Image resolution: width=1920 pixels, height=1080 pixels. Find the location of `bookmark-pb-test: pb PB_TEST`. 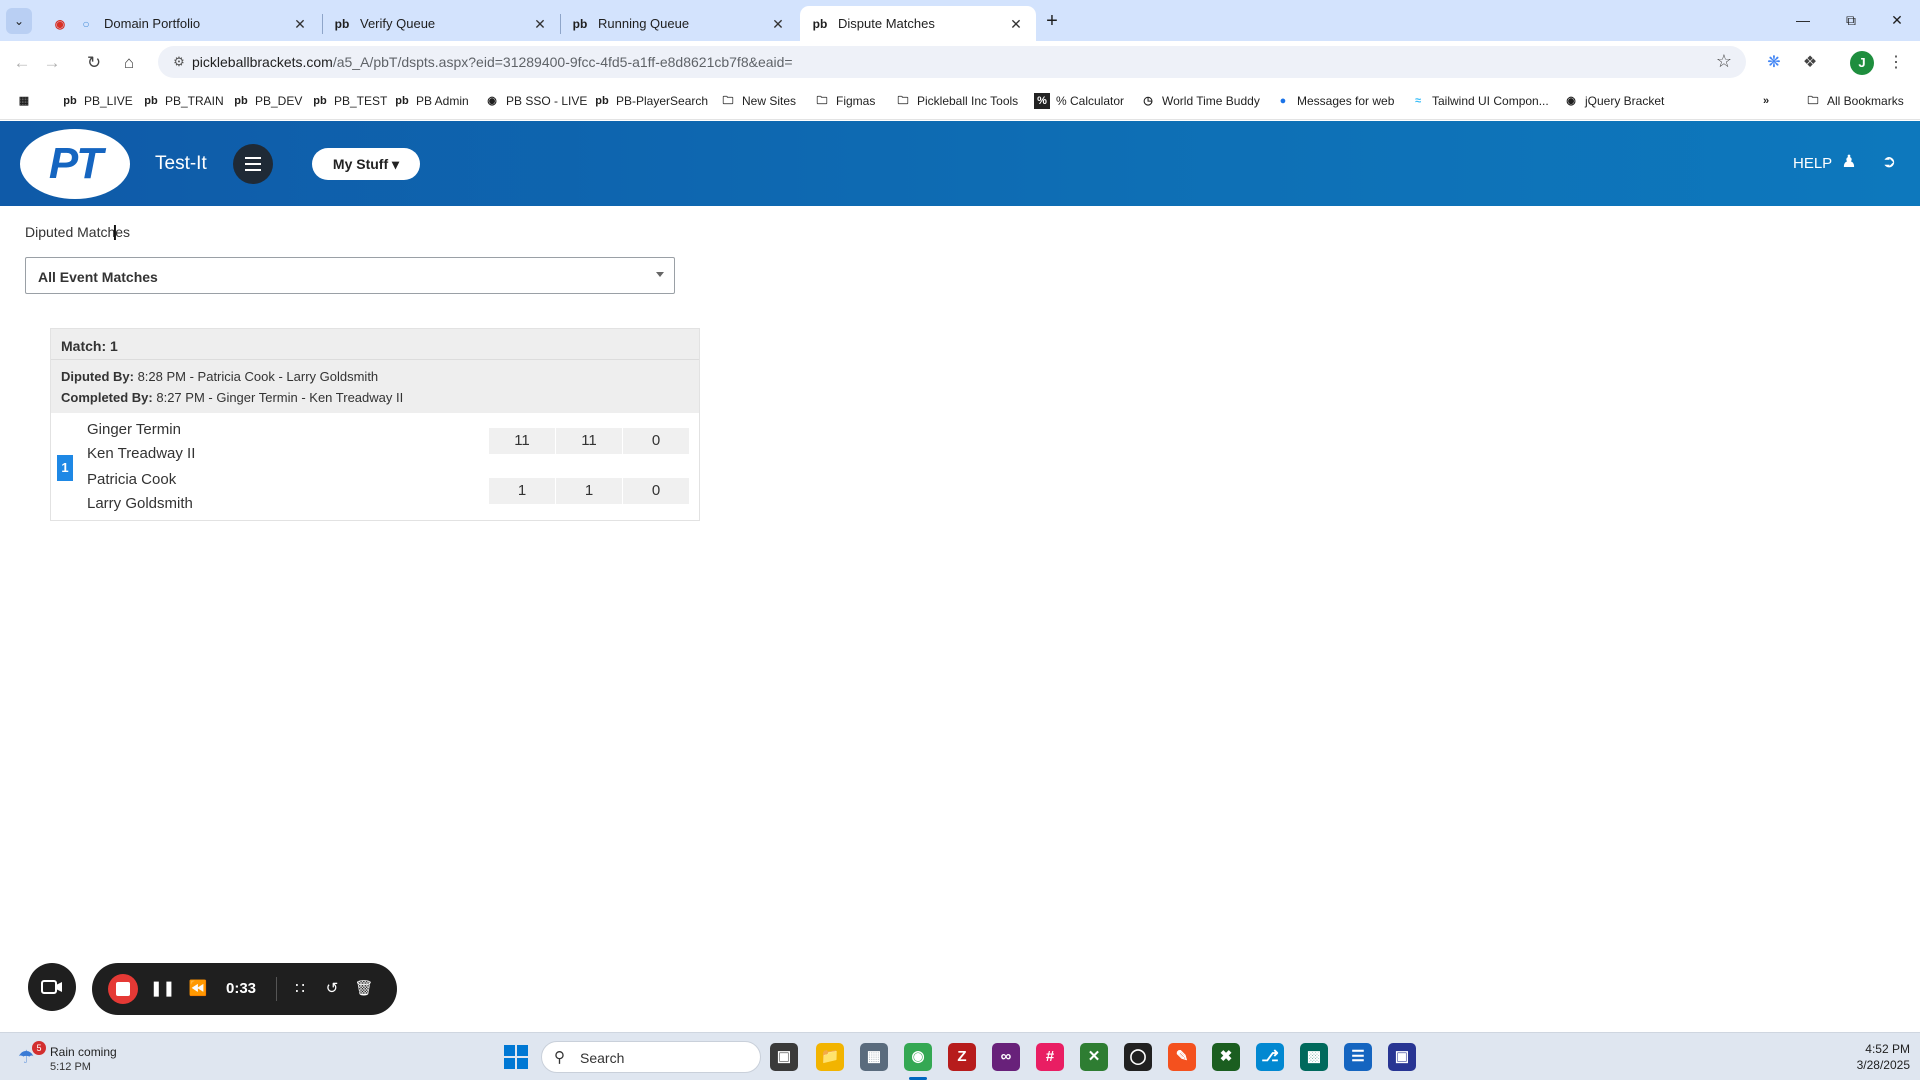

bookmark-pb-test: pb PB_TEST is located at coordinates (349, 101).